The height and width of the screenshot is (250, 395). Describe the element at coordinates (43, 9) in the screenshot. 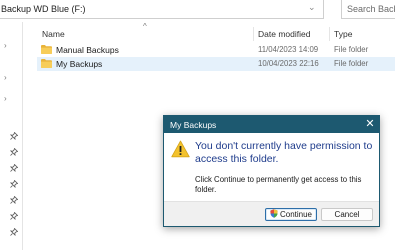

I see `address-path: Backup WD Blue (F:)` at that location.